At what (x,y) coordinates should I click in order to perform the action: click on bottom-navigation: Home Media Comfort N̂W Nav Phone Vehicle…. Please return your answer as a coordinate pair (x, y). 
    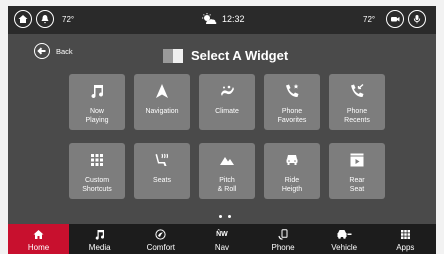
    Looking at the image, I should click on (222, 239).